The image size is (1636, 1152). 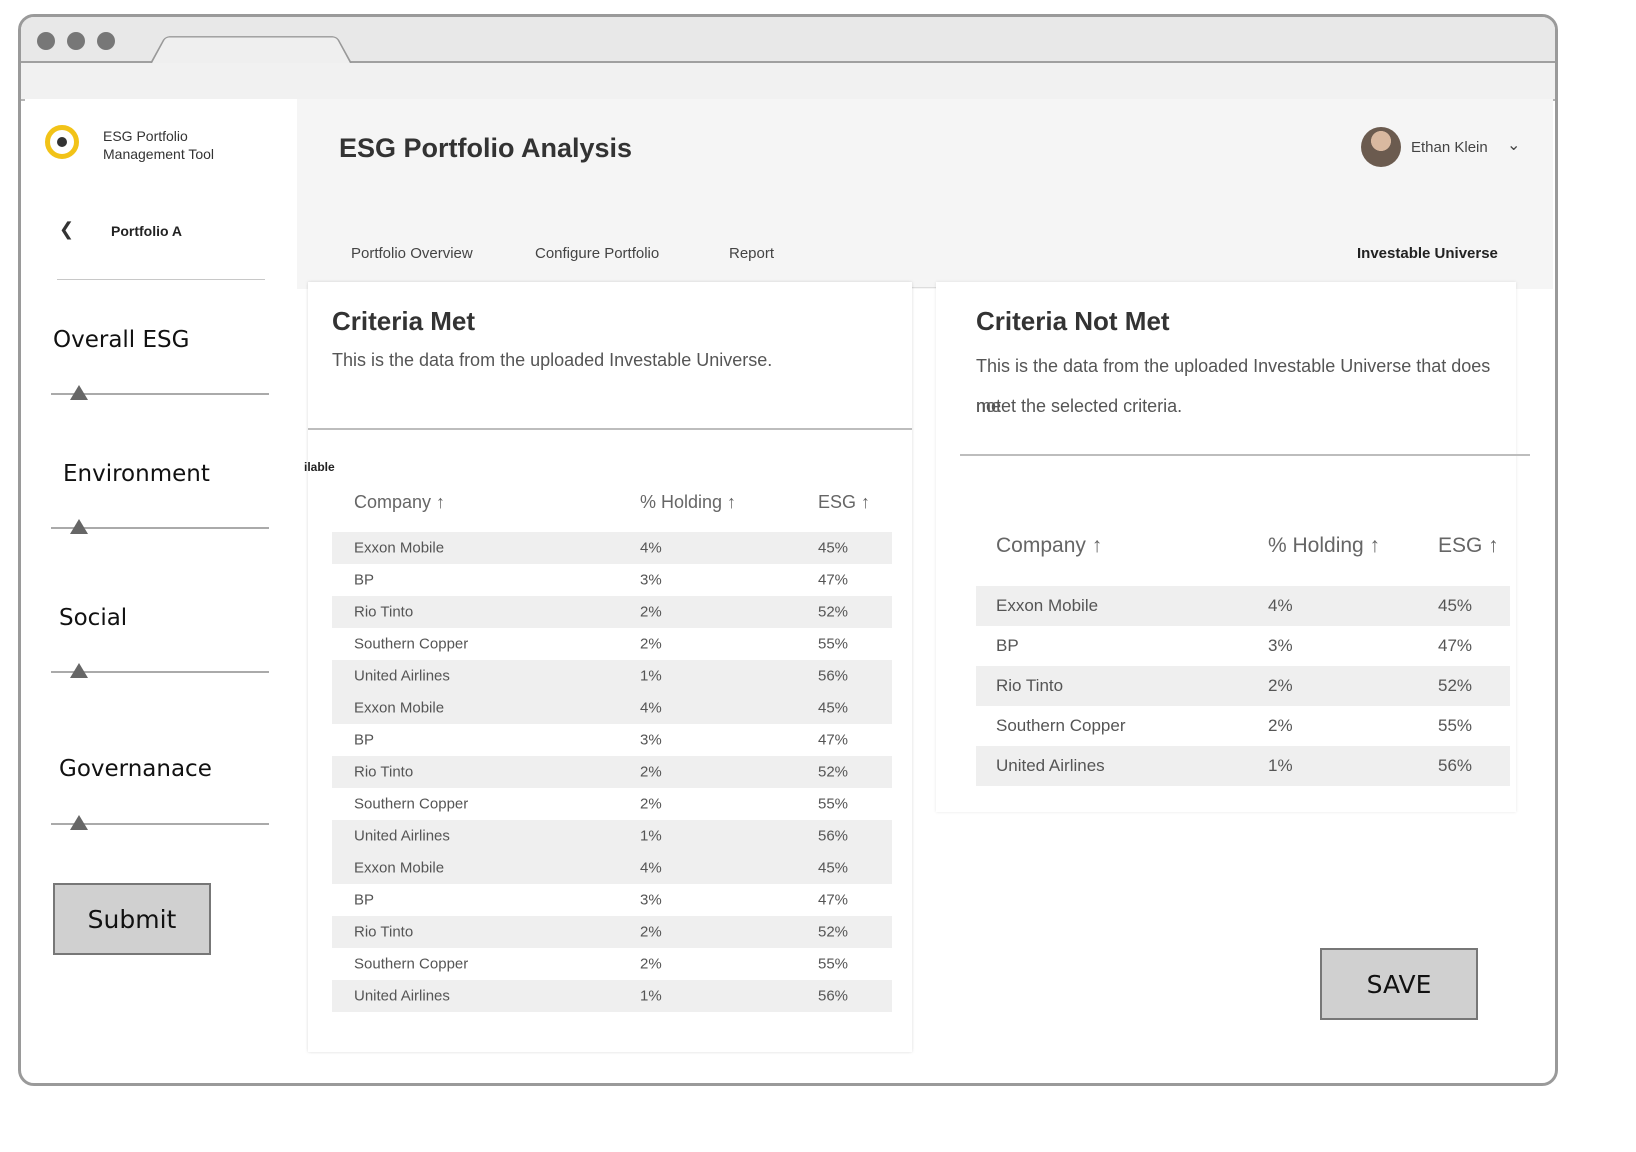 I want to click on cell-company: Rio Tinto, so click(x=384, y=612).